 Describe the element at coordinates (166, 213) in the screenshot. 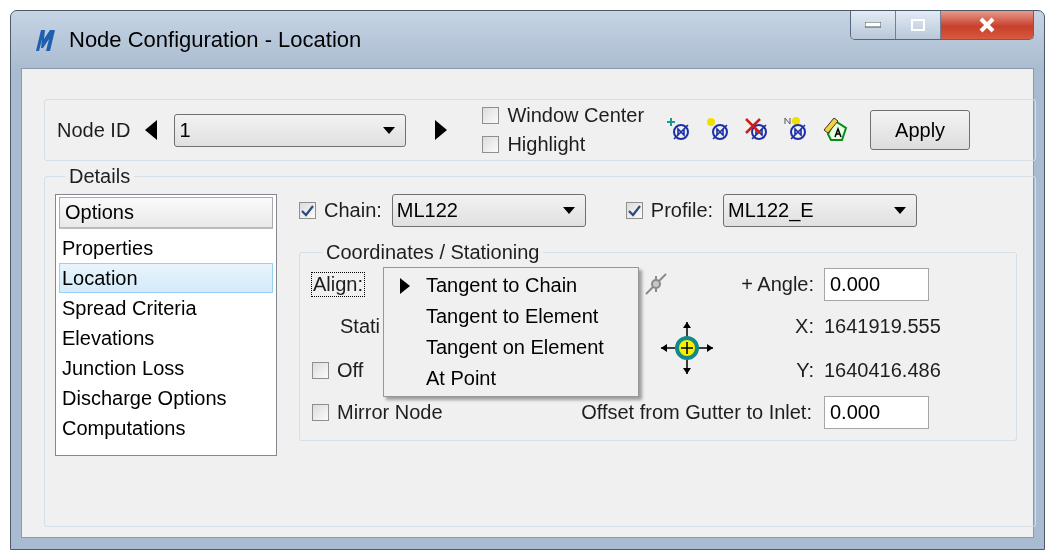

I see `column-header: Options` at that location.